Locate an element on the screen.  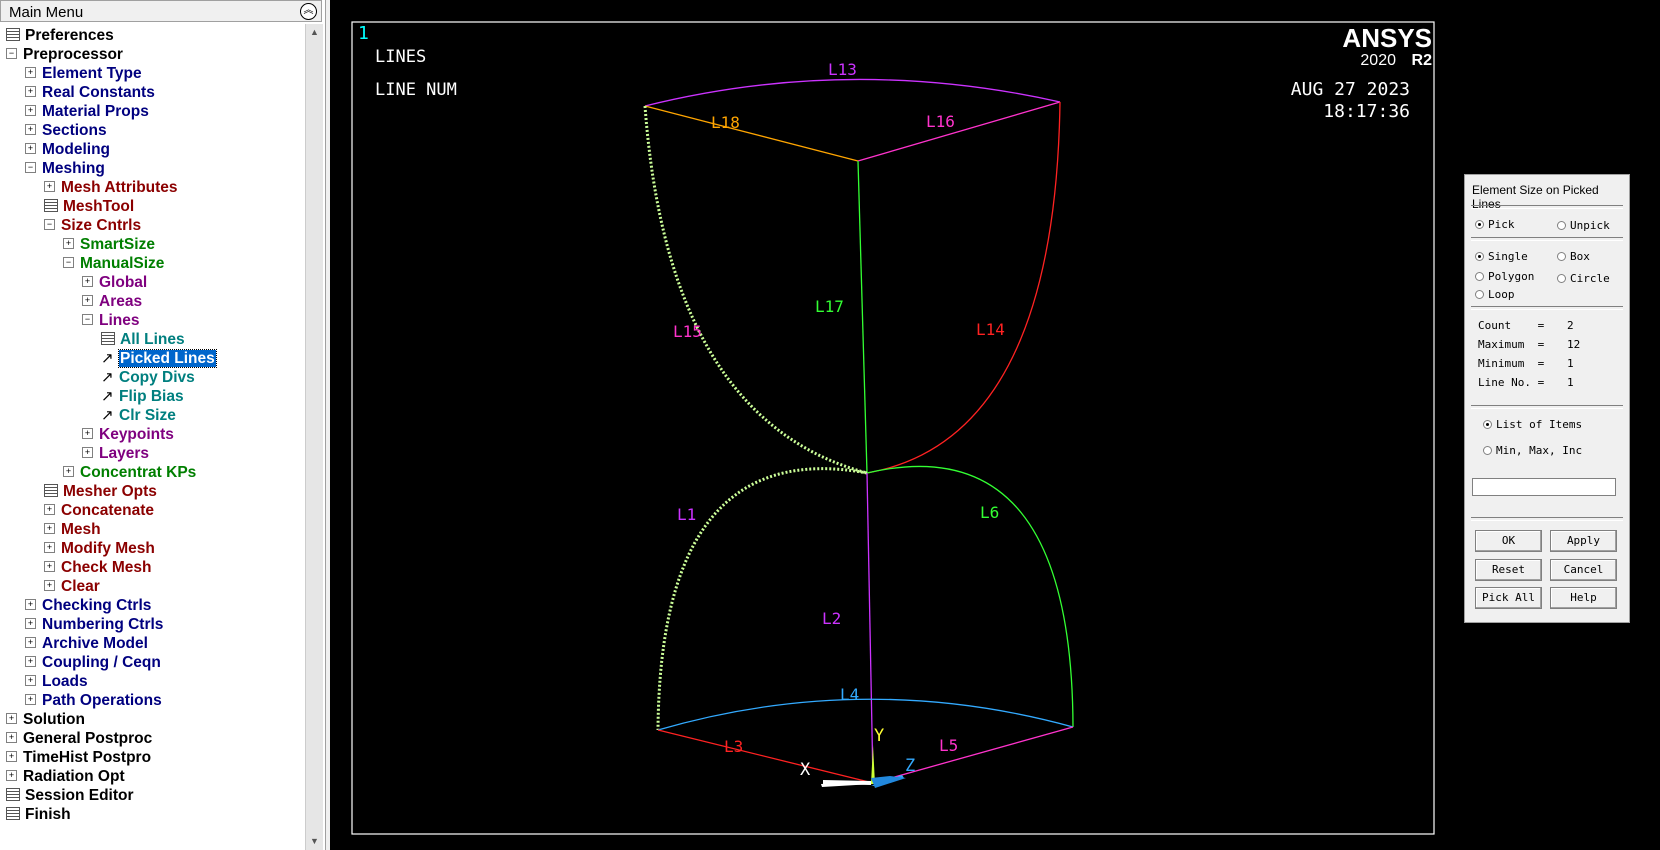
pick-arrow-icon: ↗ is located at coordinates (107, 415).